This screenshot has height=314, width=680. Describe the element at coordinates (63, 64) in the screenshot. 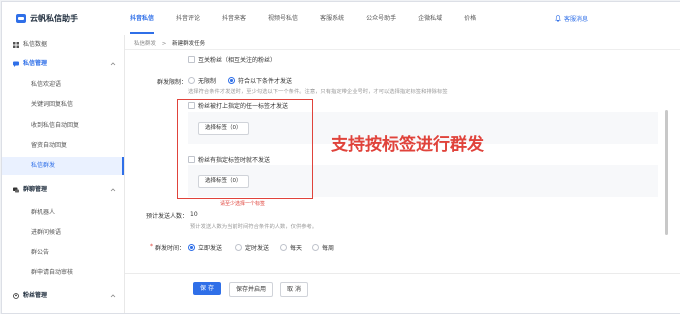

I see `sidebar-group-dm-management: 私信管理` at that location.